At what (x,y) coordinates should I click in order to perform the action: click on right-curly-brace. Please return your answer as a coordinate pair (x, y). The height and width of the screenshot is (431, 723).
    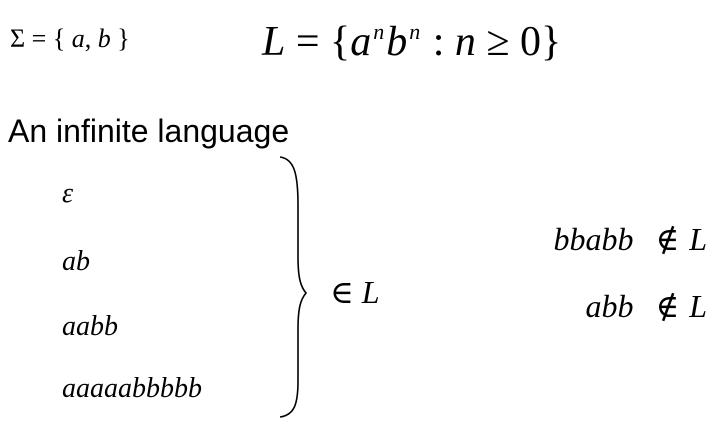
    Looking at the image, I should click on (293, 287).